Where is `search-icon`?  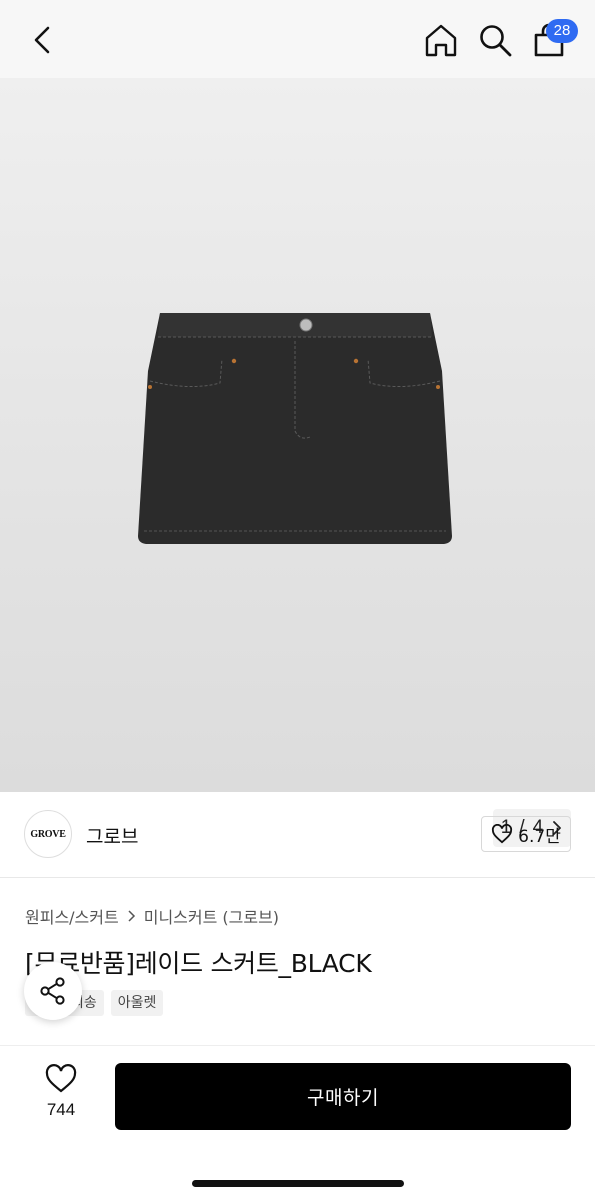 search-icon is located at coordinates (496, 41).